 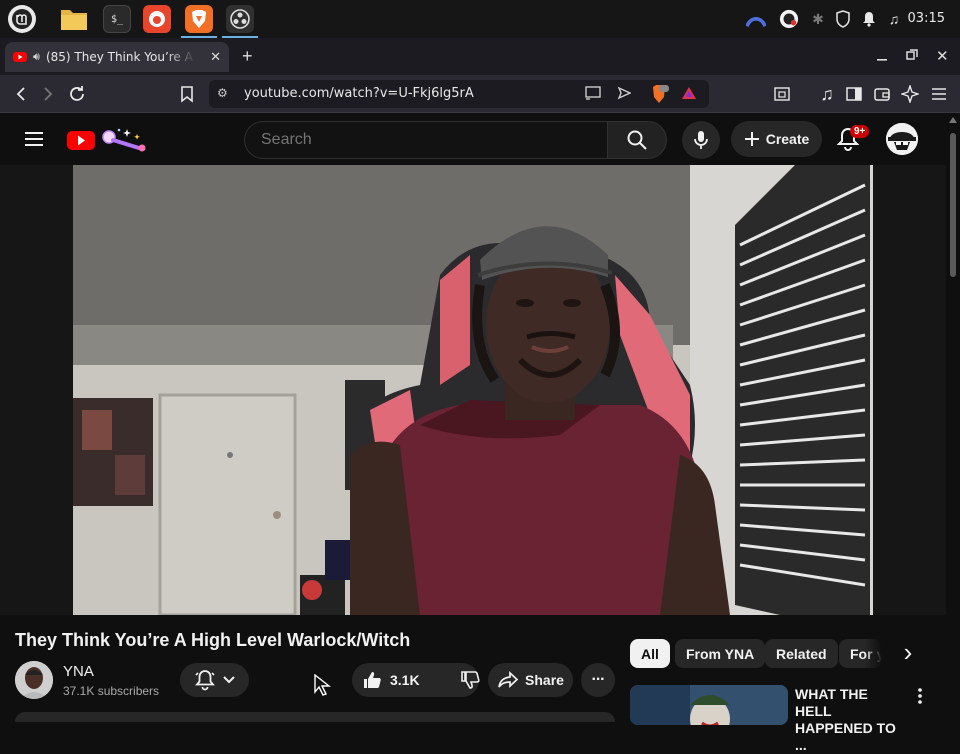 What do you see at coordinates (204, 680) in the screenshot?
I see `bell-icon` at bounding box center [204, 680].